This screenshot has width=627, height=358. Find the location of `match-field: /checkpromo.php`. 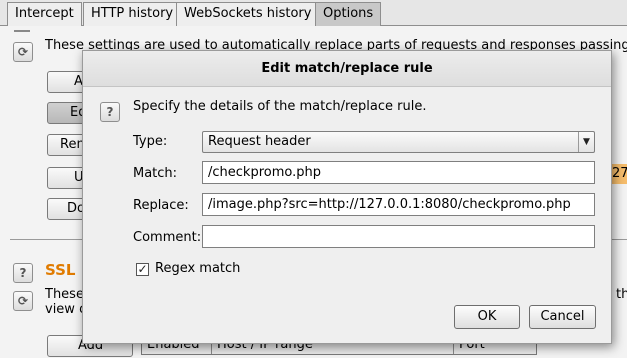

match-field: /checkpromo.php is located at coordinates (398, 172).